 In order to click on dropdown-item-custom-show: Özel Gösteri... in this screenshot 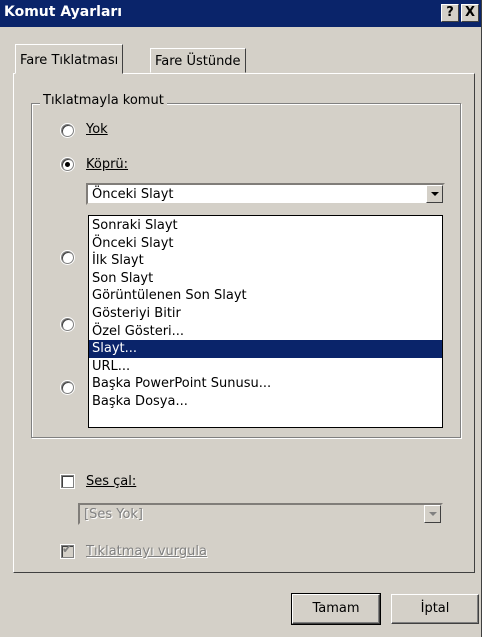, I will do `click(265, 332)`.